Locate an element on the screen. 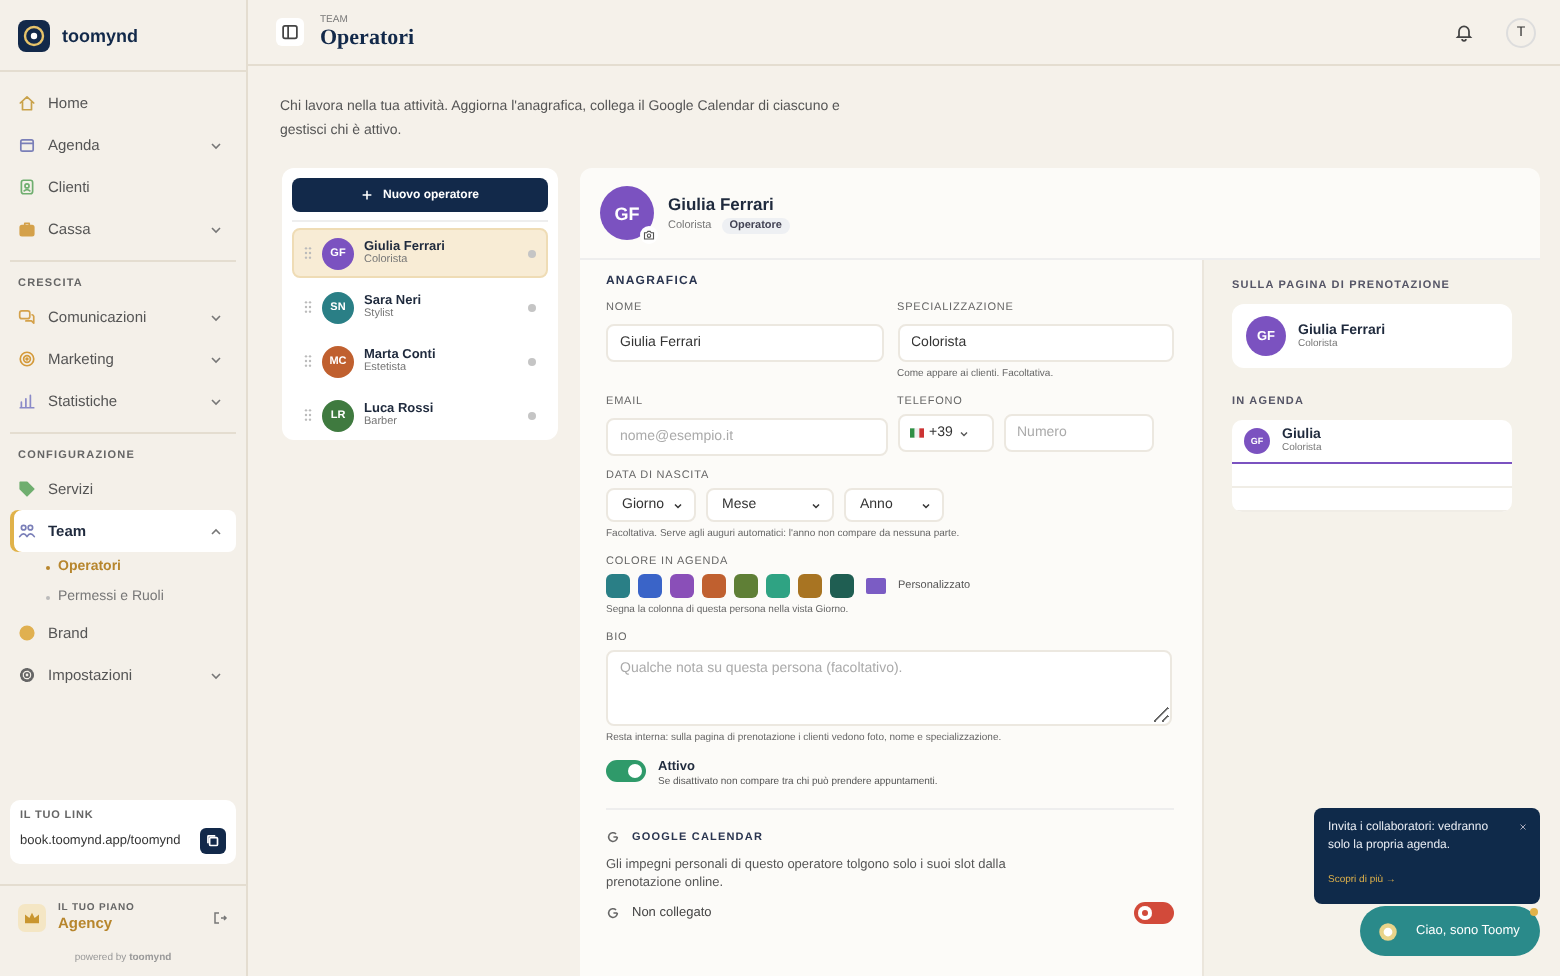  home-icon is located at coordinates (27, 103).